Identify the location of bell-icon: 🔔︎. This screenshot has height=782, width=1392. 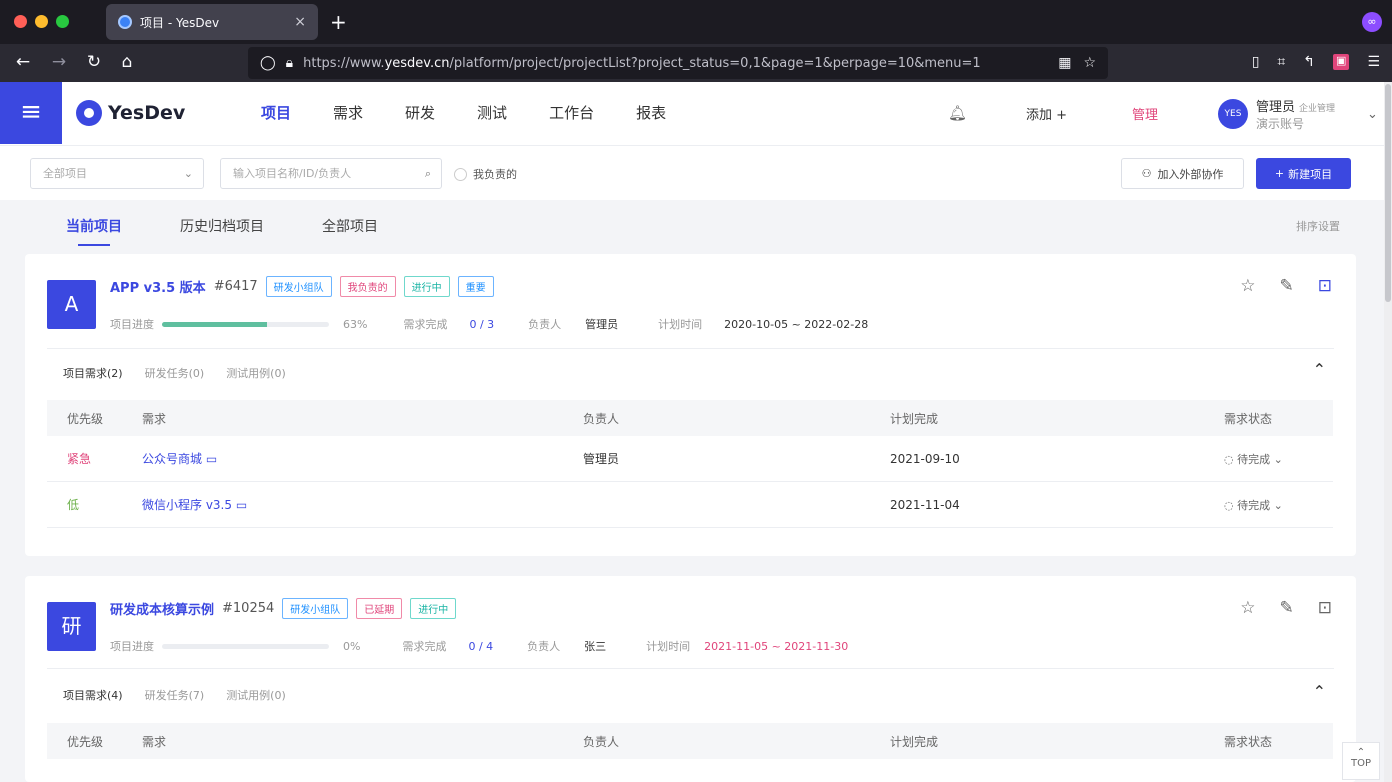
(957, 113).